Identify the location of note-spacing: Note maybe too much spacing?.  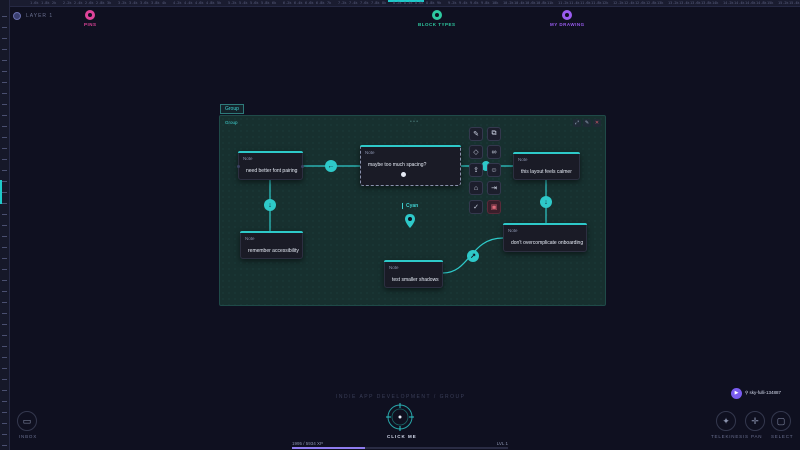
(410, 165).